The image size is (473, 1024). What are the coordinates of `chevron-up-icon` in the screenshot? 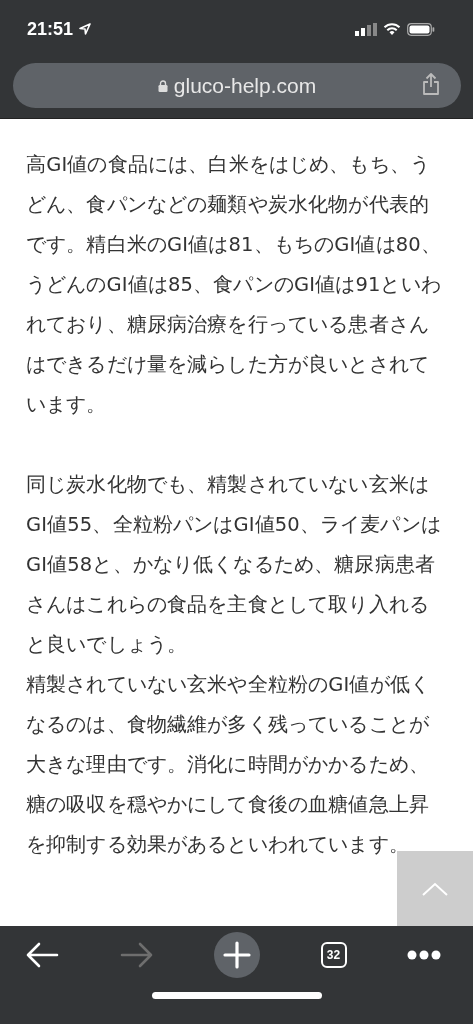 It's located at (435, 889).